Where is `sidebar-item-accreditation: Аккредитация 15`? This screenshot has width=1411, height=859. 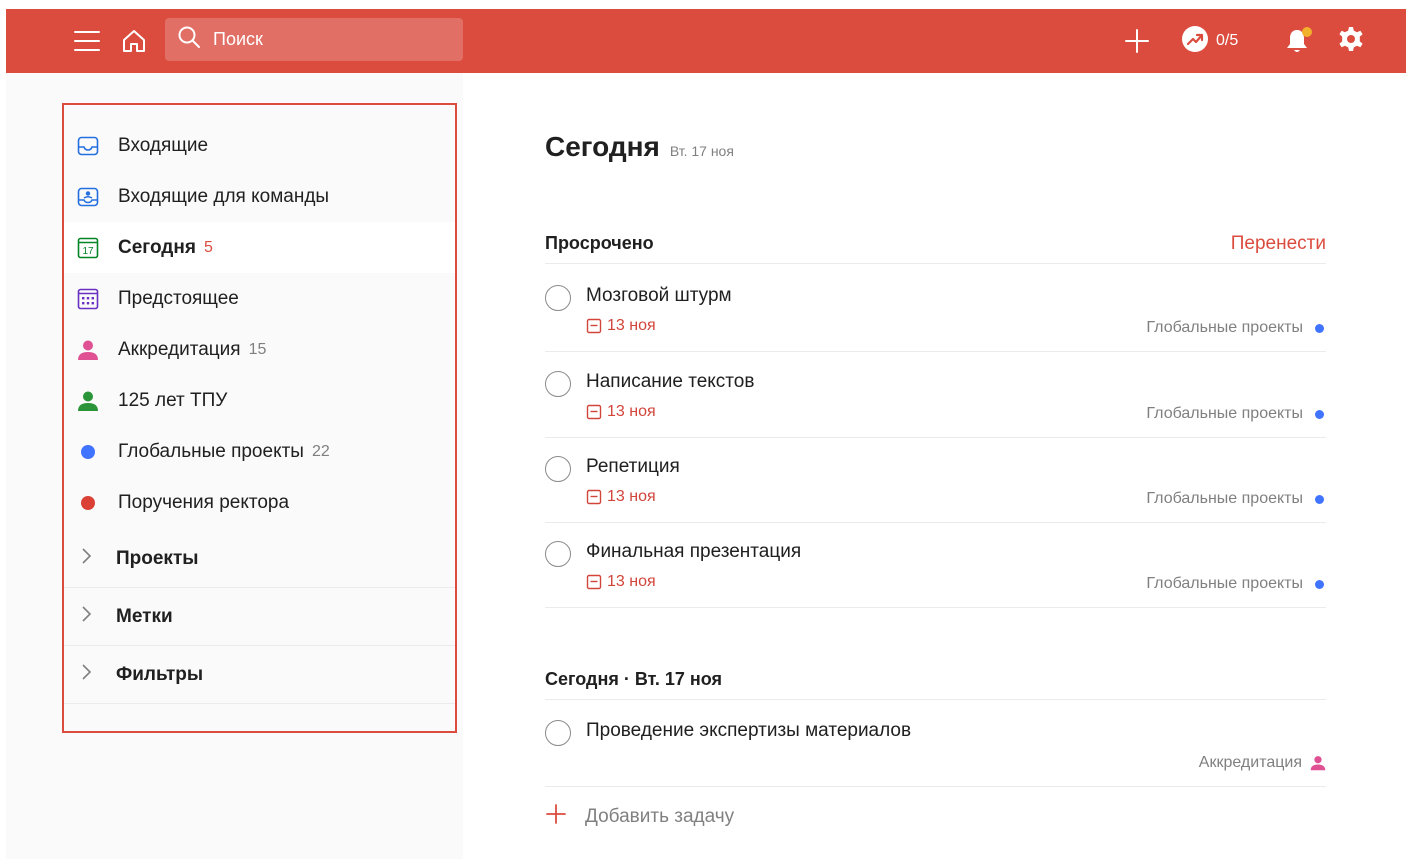 sidebar-item-accreditation: Аккредитация 15 is located at coordinates (259, 349).